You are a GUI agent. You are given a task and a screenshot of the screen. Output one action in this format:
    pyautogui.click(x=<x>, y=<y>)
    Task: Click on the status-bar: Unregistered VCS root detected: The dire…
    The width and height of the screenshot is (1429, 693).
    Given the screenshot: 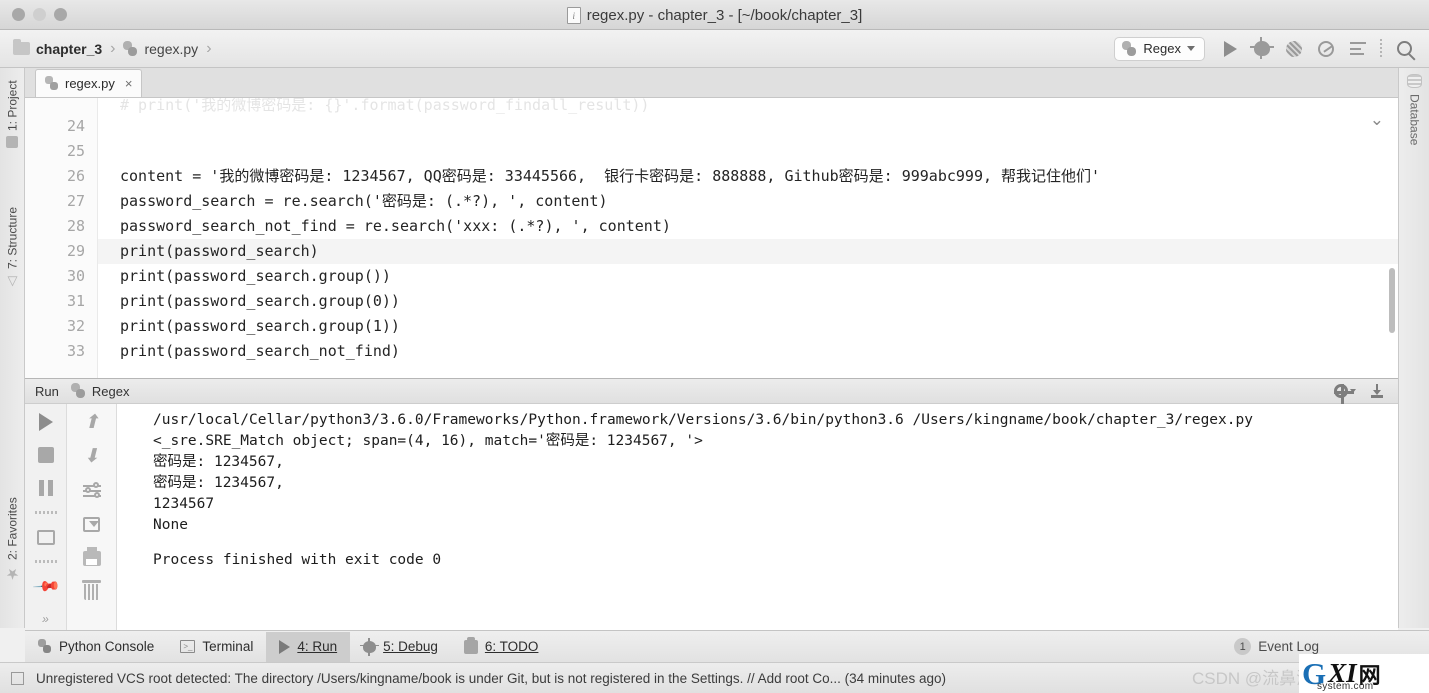 What is the action you would take?
    pyautogui.click(x=714, y=677)
    